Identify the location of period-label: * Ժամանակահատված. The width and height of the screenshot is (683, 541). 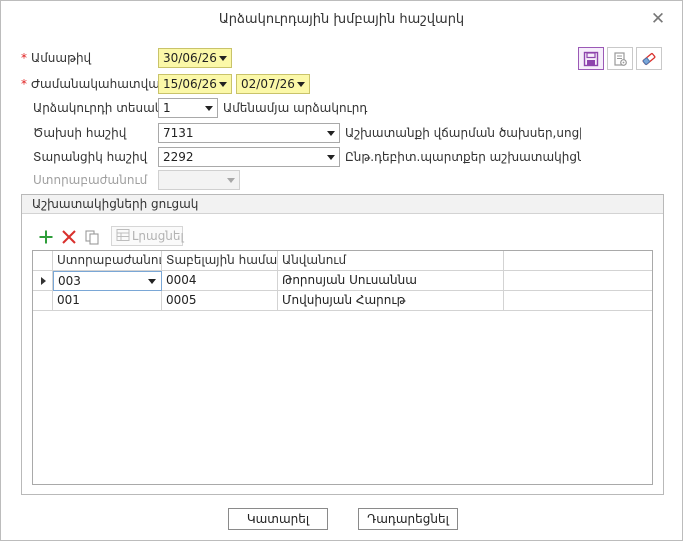
(94, 84).